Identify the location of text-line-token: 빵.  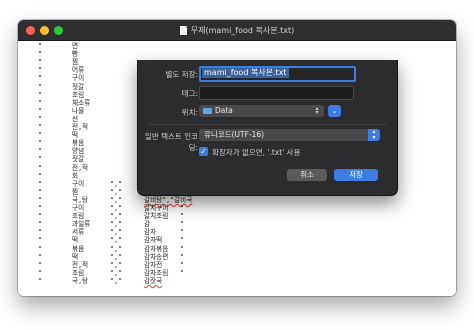
(75, 54).